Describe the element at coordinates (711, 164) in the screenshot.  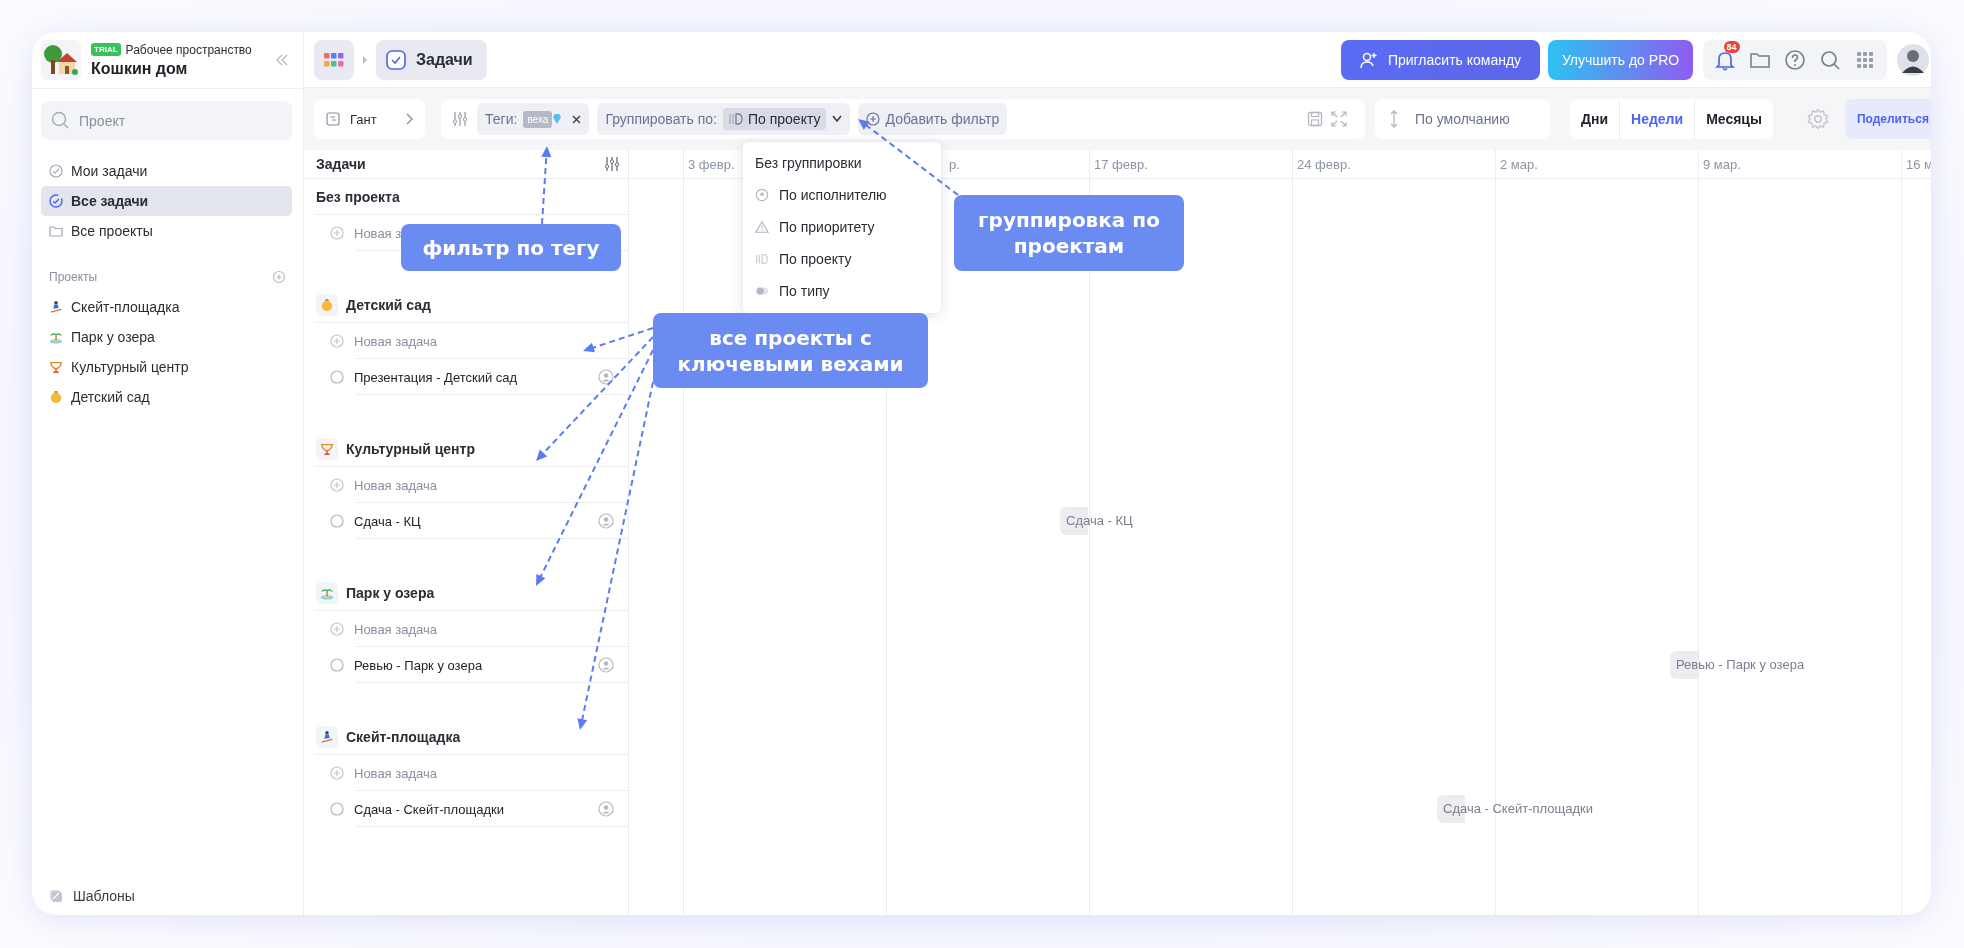
I see `date-label: 3 февр.` at that location.